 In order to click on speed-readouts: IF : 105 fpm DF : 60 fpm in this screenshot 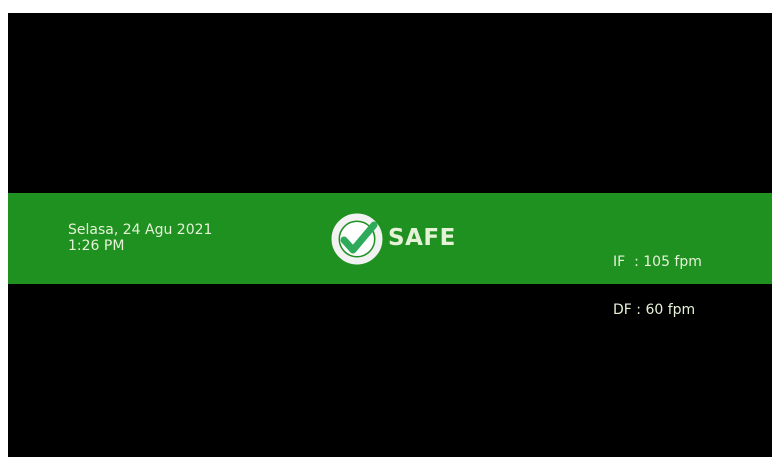, I will do `click(657, 286)`.